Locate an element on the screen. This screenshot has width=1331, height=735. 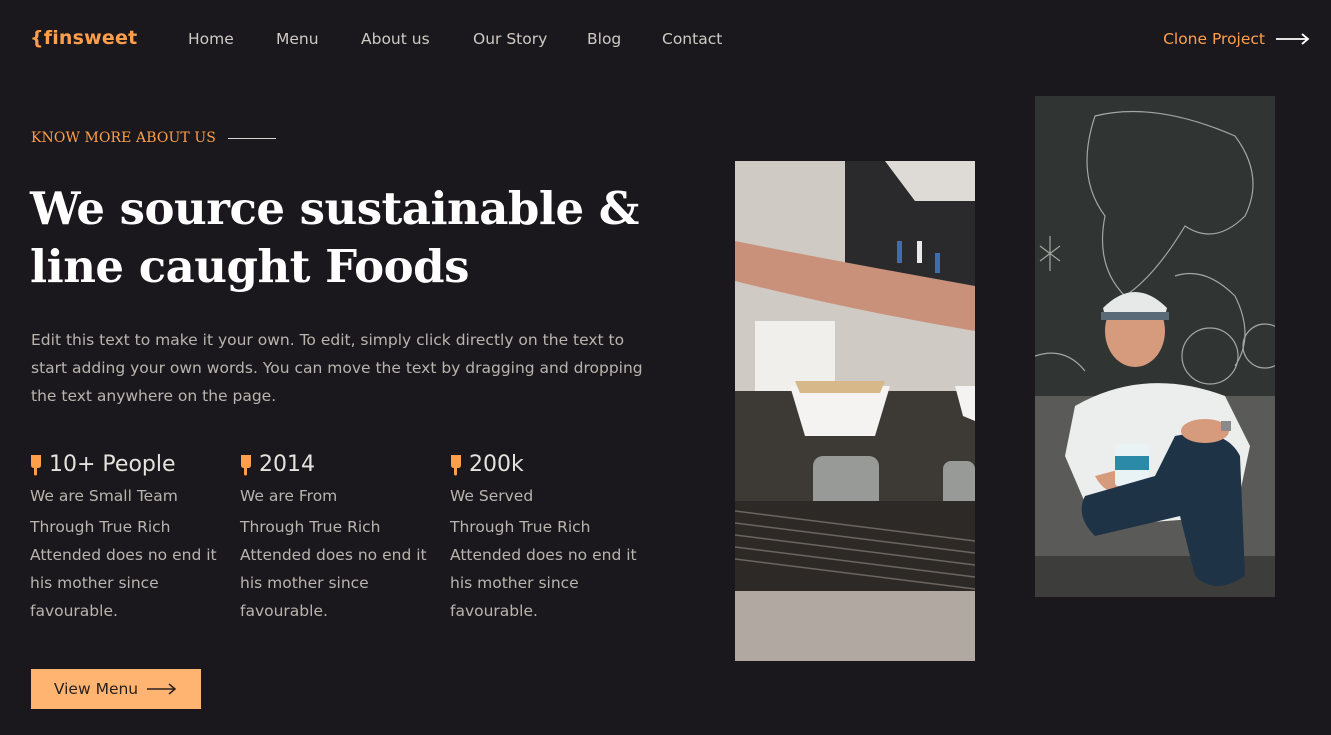
clone-project-link: Clone Project is located at coordinates (1237, 39).